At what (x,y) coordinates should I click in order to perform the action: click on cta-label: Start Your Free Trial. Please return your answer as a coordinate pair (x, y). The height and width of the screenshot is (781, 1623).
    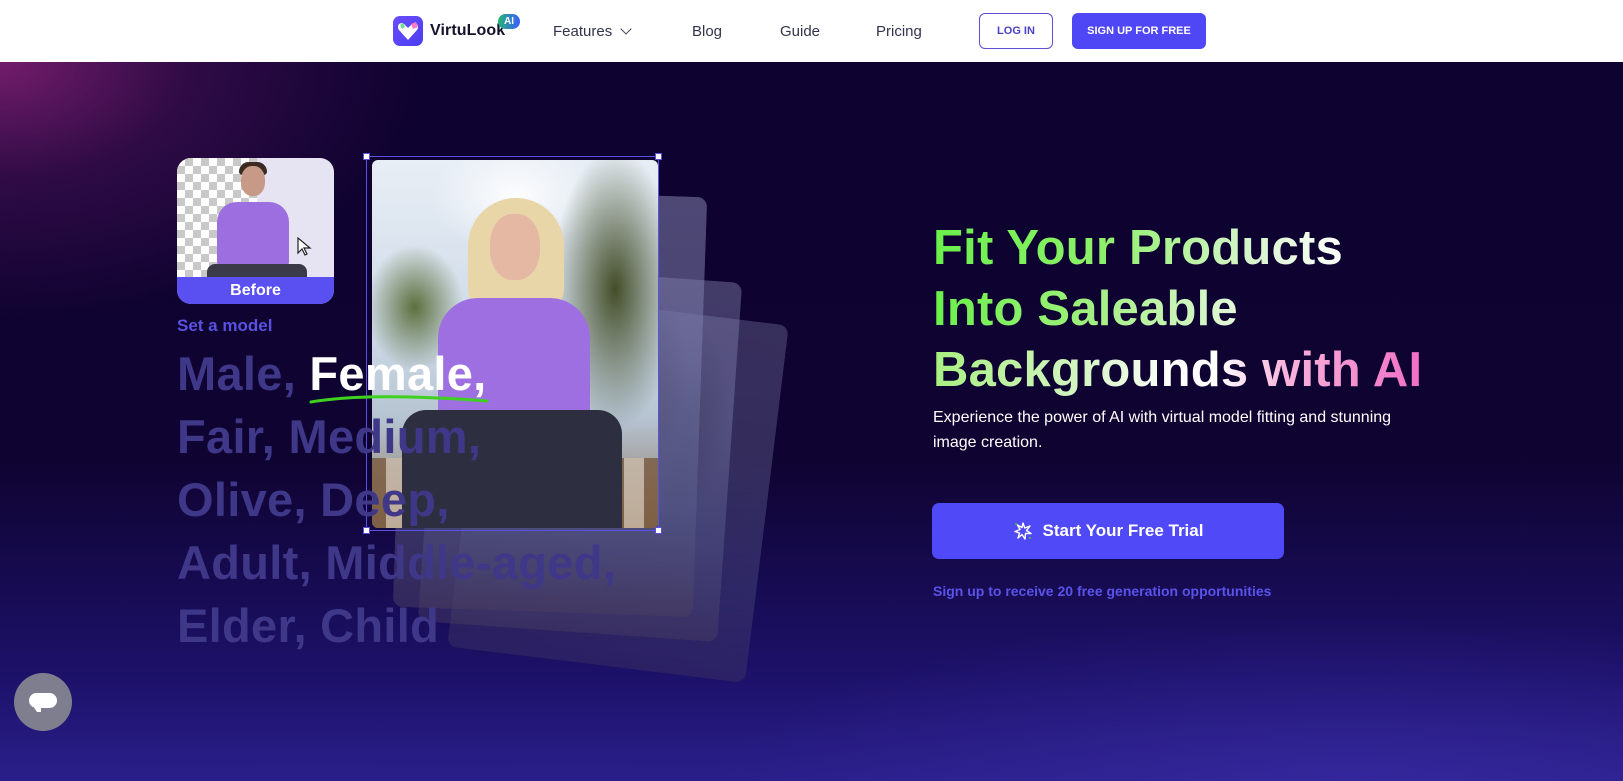
    Looking at the image, I should click on (1123, 530).